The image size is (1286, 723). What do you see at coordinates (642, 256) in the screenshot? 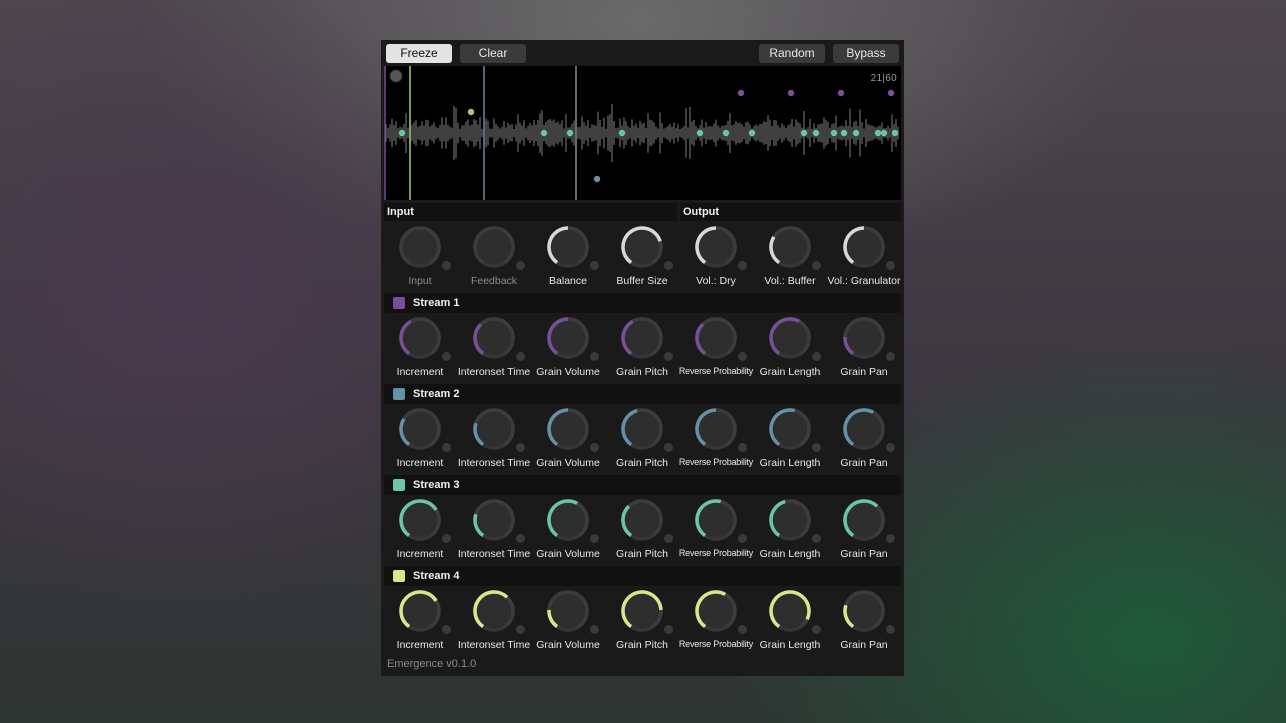
I see `knob-buffer-size: Buffer Size` at bounding box center [642, 256].